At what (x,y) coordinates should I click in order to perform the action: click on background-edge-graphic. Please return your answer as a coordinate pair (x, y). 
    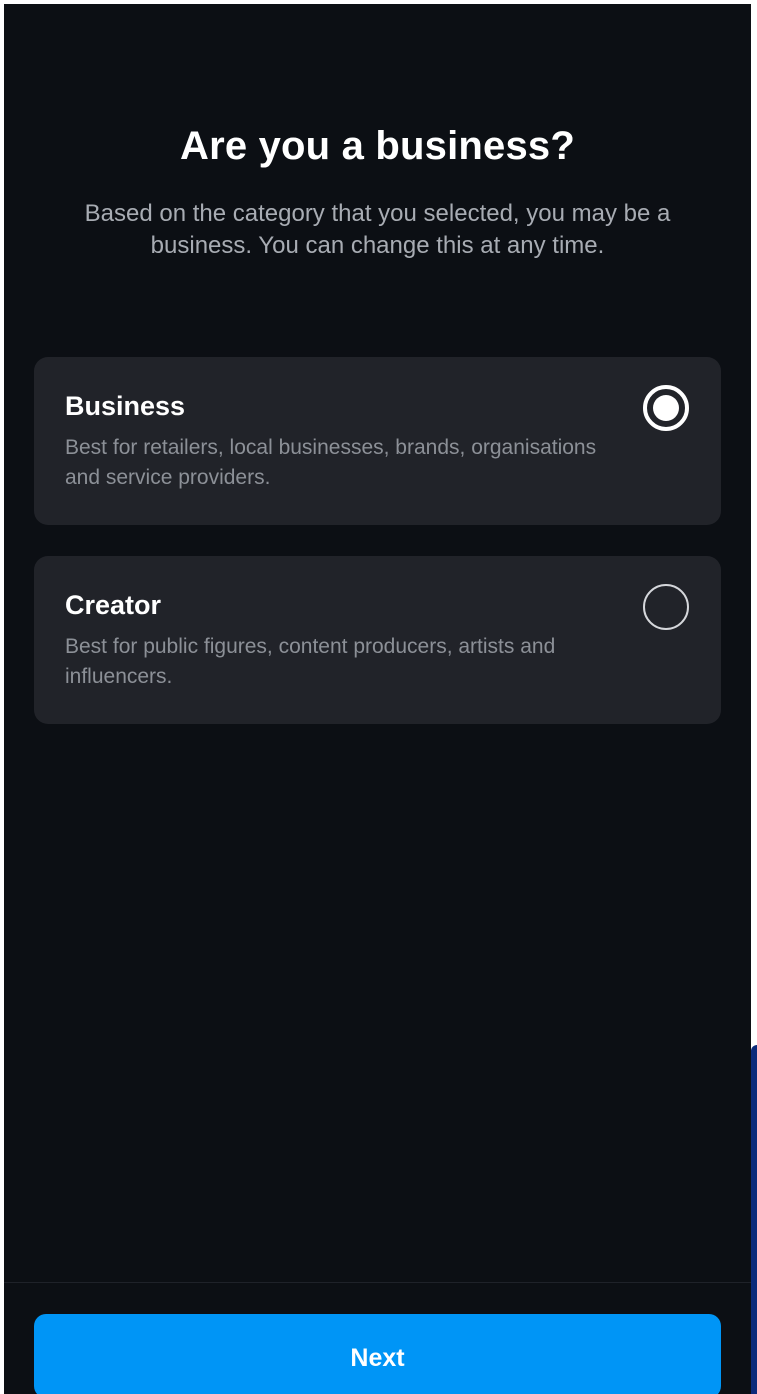
    Looking at the image, I should click on (754, 1219).